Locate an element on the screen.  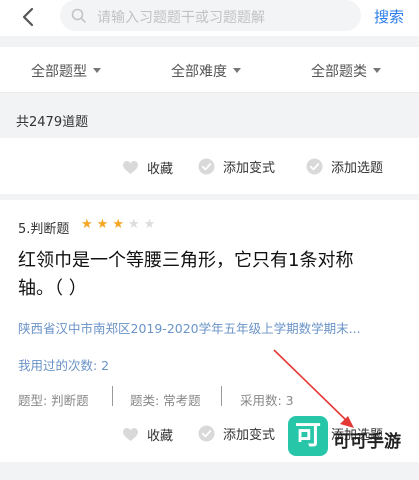
search-button: 搜索 is located at coordinates (389, 16).